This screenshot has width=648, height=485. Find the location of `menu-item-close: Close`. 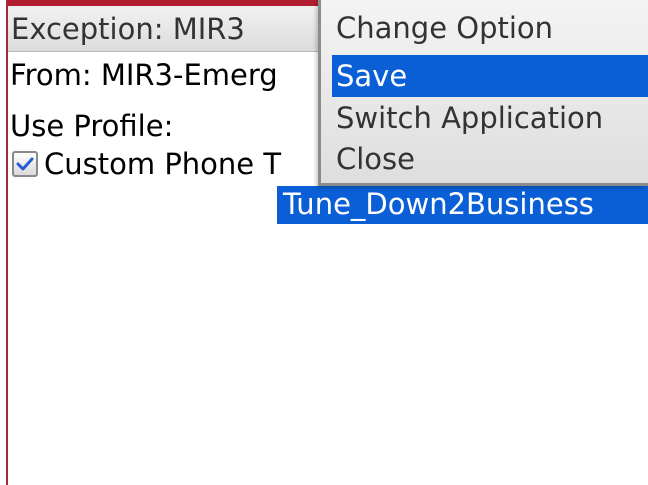

menu-item-close: Close is located at coordinates (490, 159).